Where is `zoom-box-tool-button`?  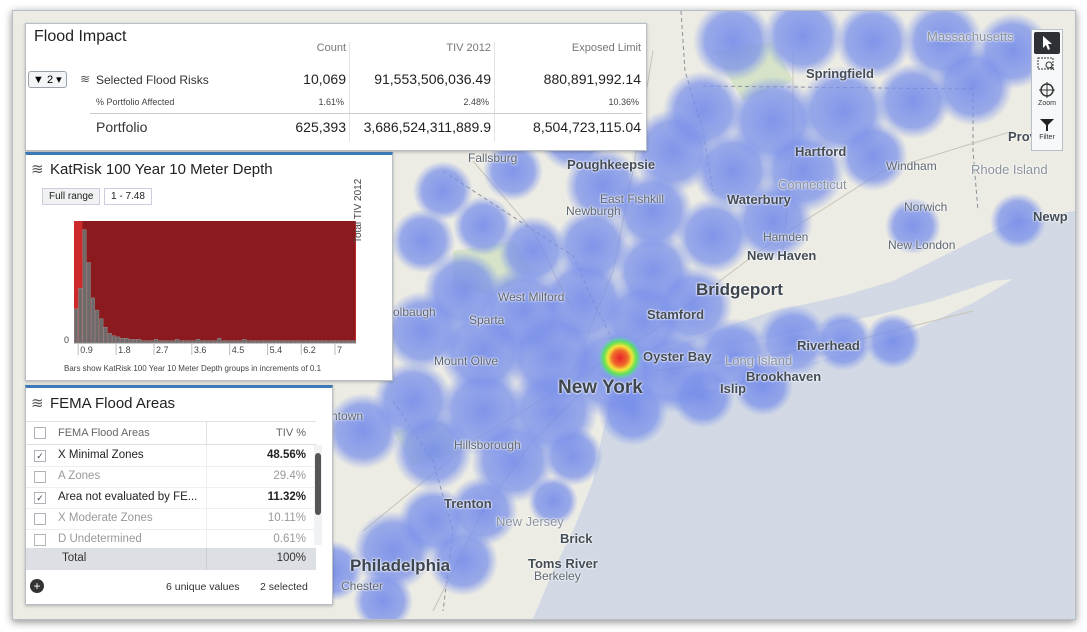
zoom-box-tool-button is located at coordinates (1047, 65).